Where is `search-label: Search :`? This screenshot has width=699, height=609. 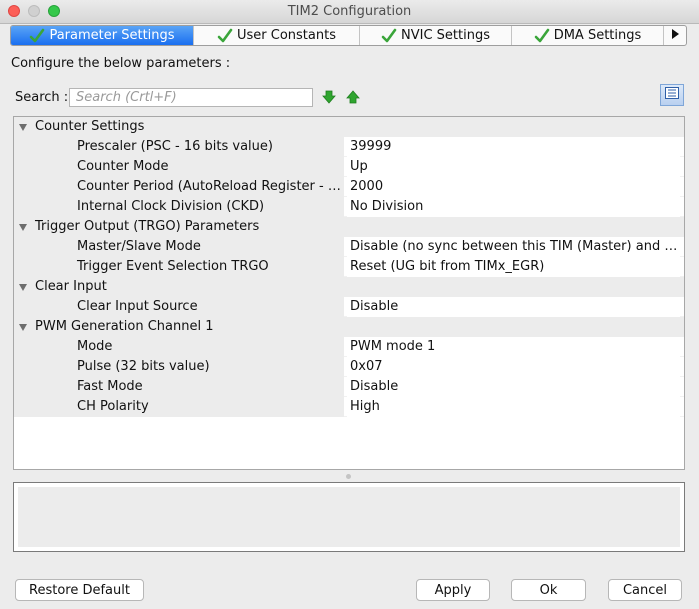
search-label: Search : is located at coordinates (42, 97).